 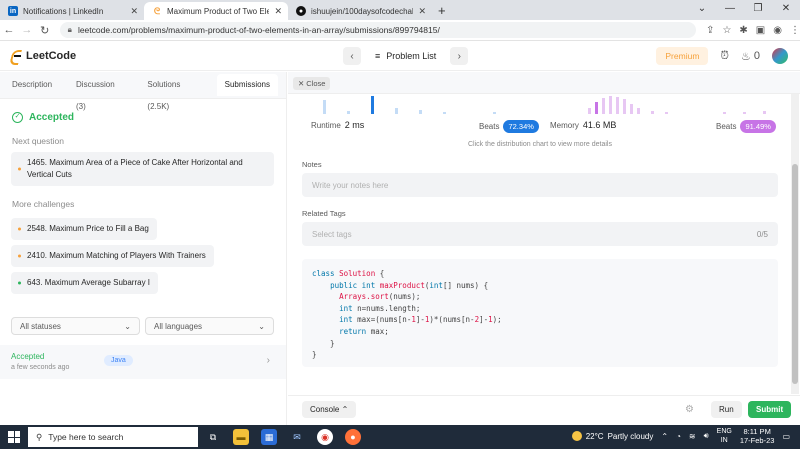 What do you see at coordinates (84, 229) in the screenshot?
I see `challenge-item: 2548. Maximum Price to Fill a Bag` at bounding box center [84, 229].